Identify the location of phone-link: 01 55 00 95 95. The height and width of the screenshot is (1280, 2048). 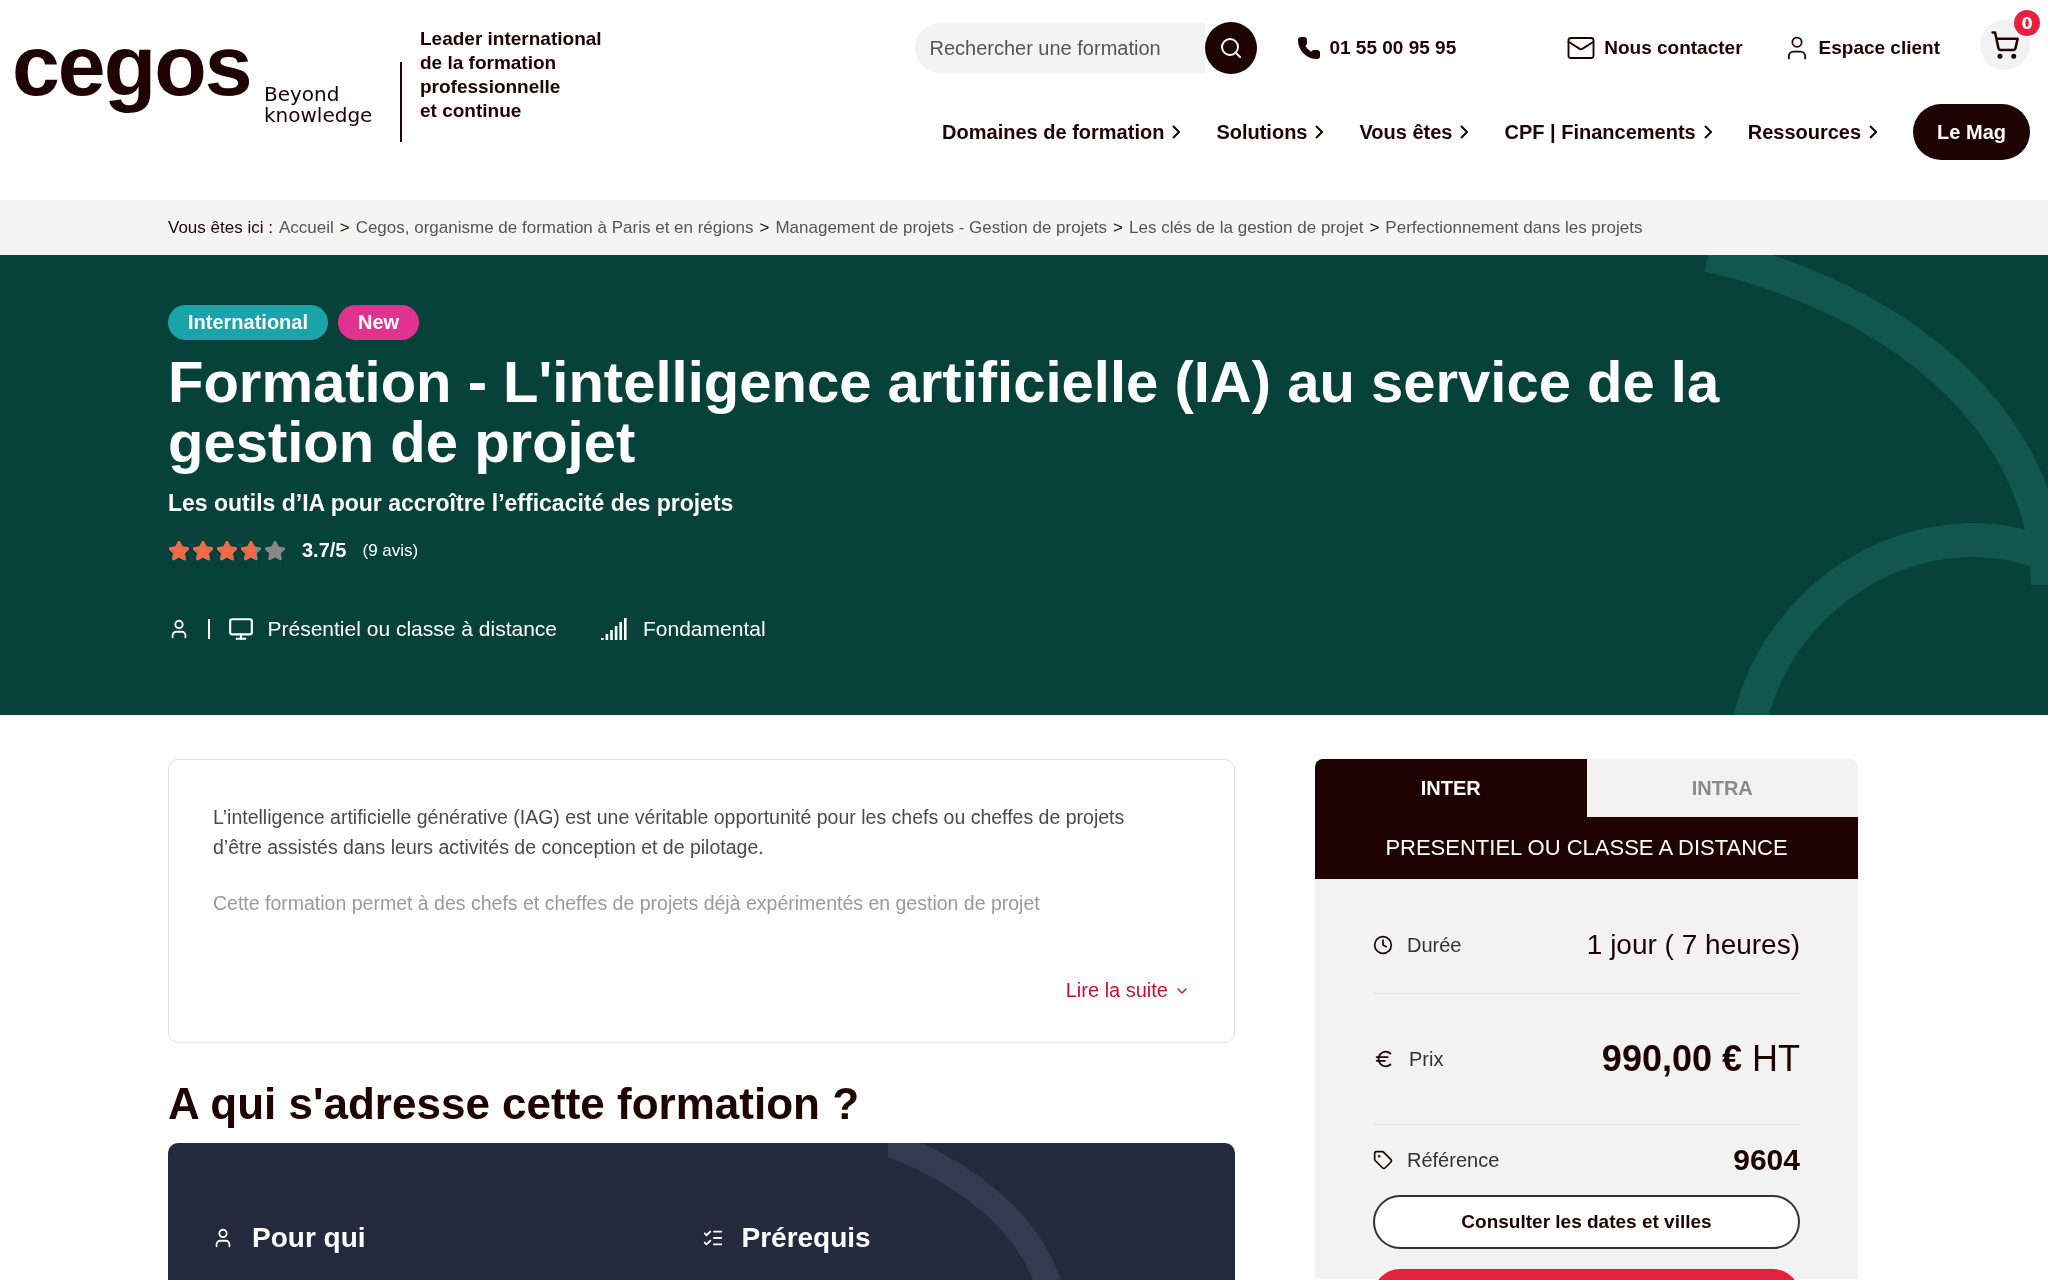
(1377, 48).